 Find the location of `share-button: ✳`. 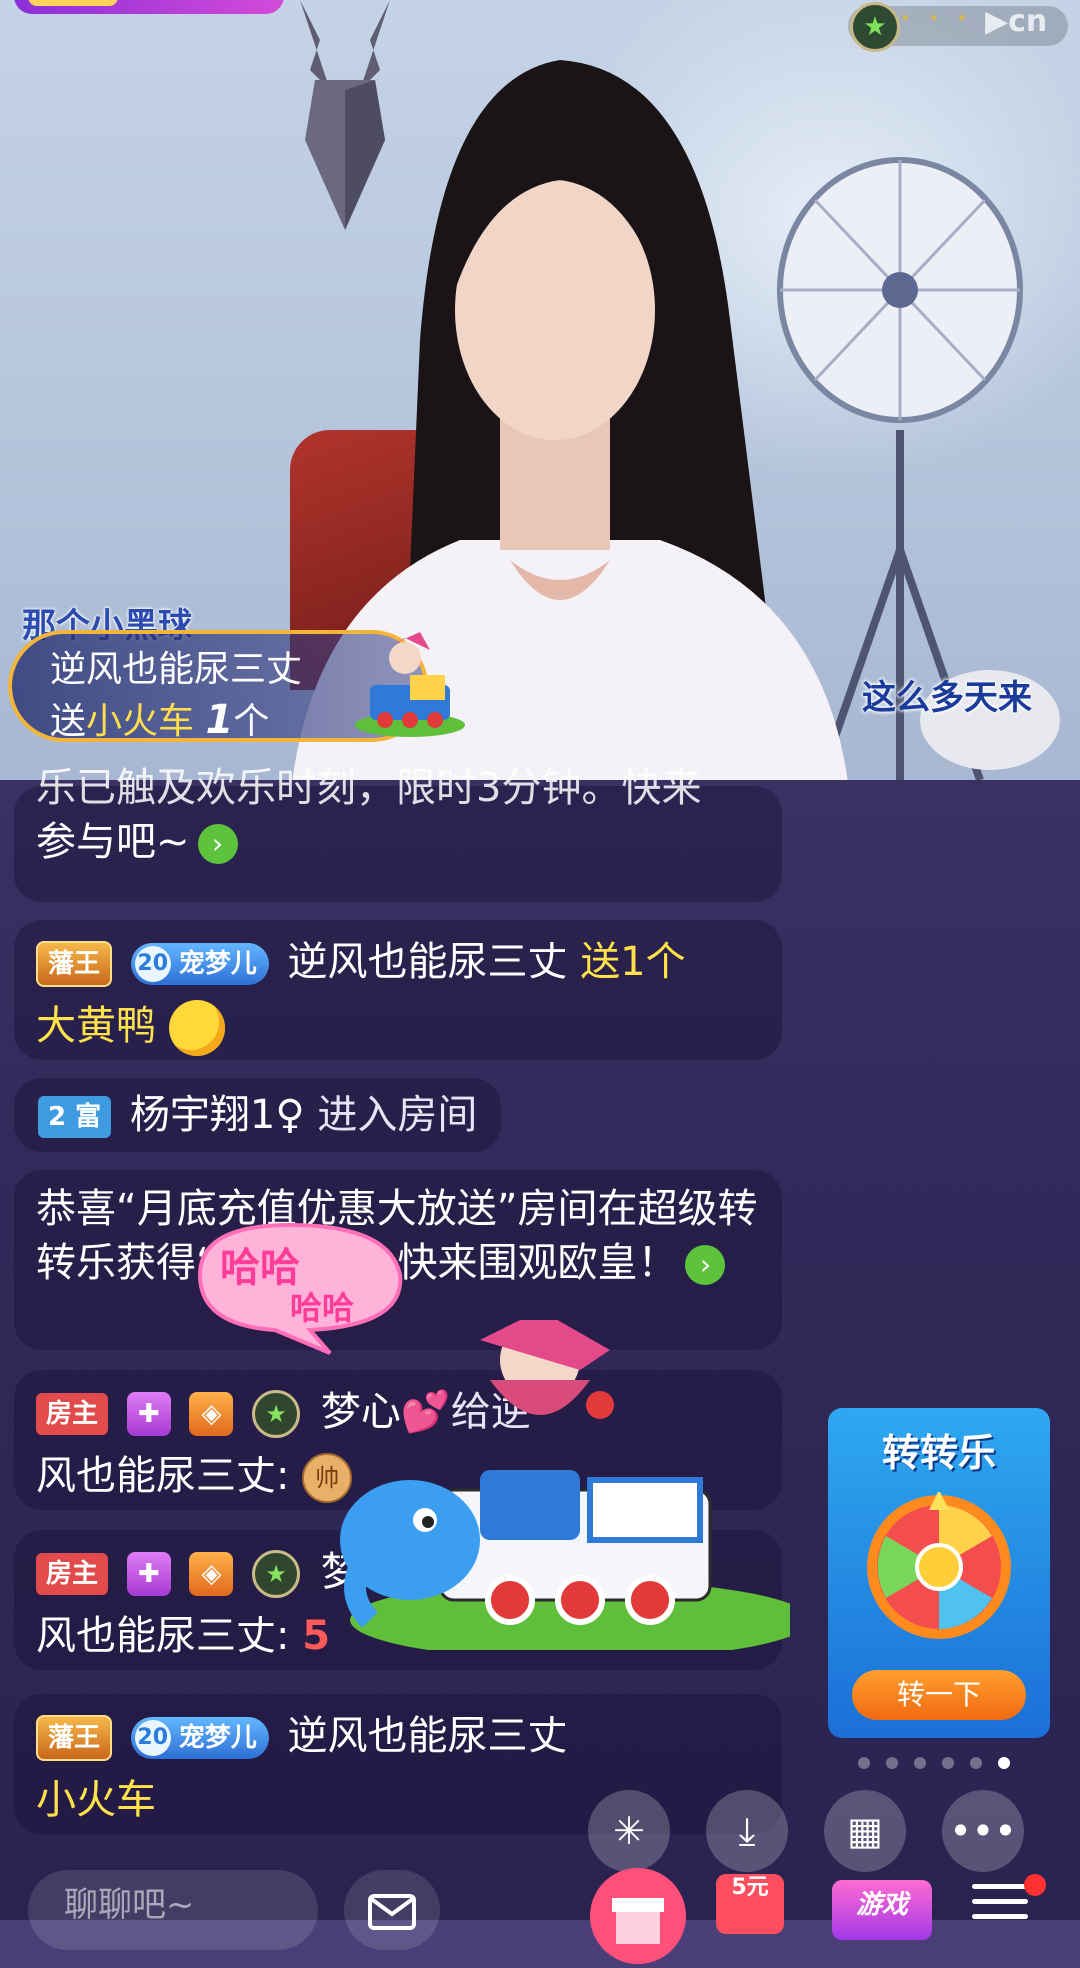

share-button: ✳ is located at coordinates (629, 1831).